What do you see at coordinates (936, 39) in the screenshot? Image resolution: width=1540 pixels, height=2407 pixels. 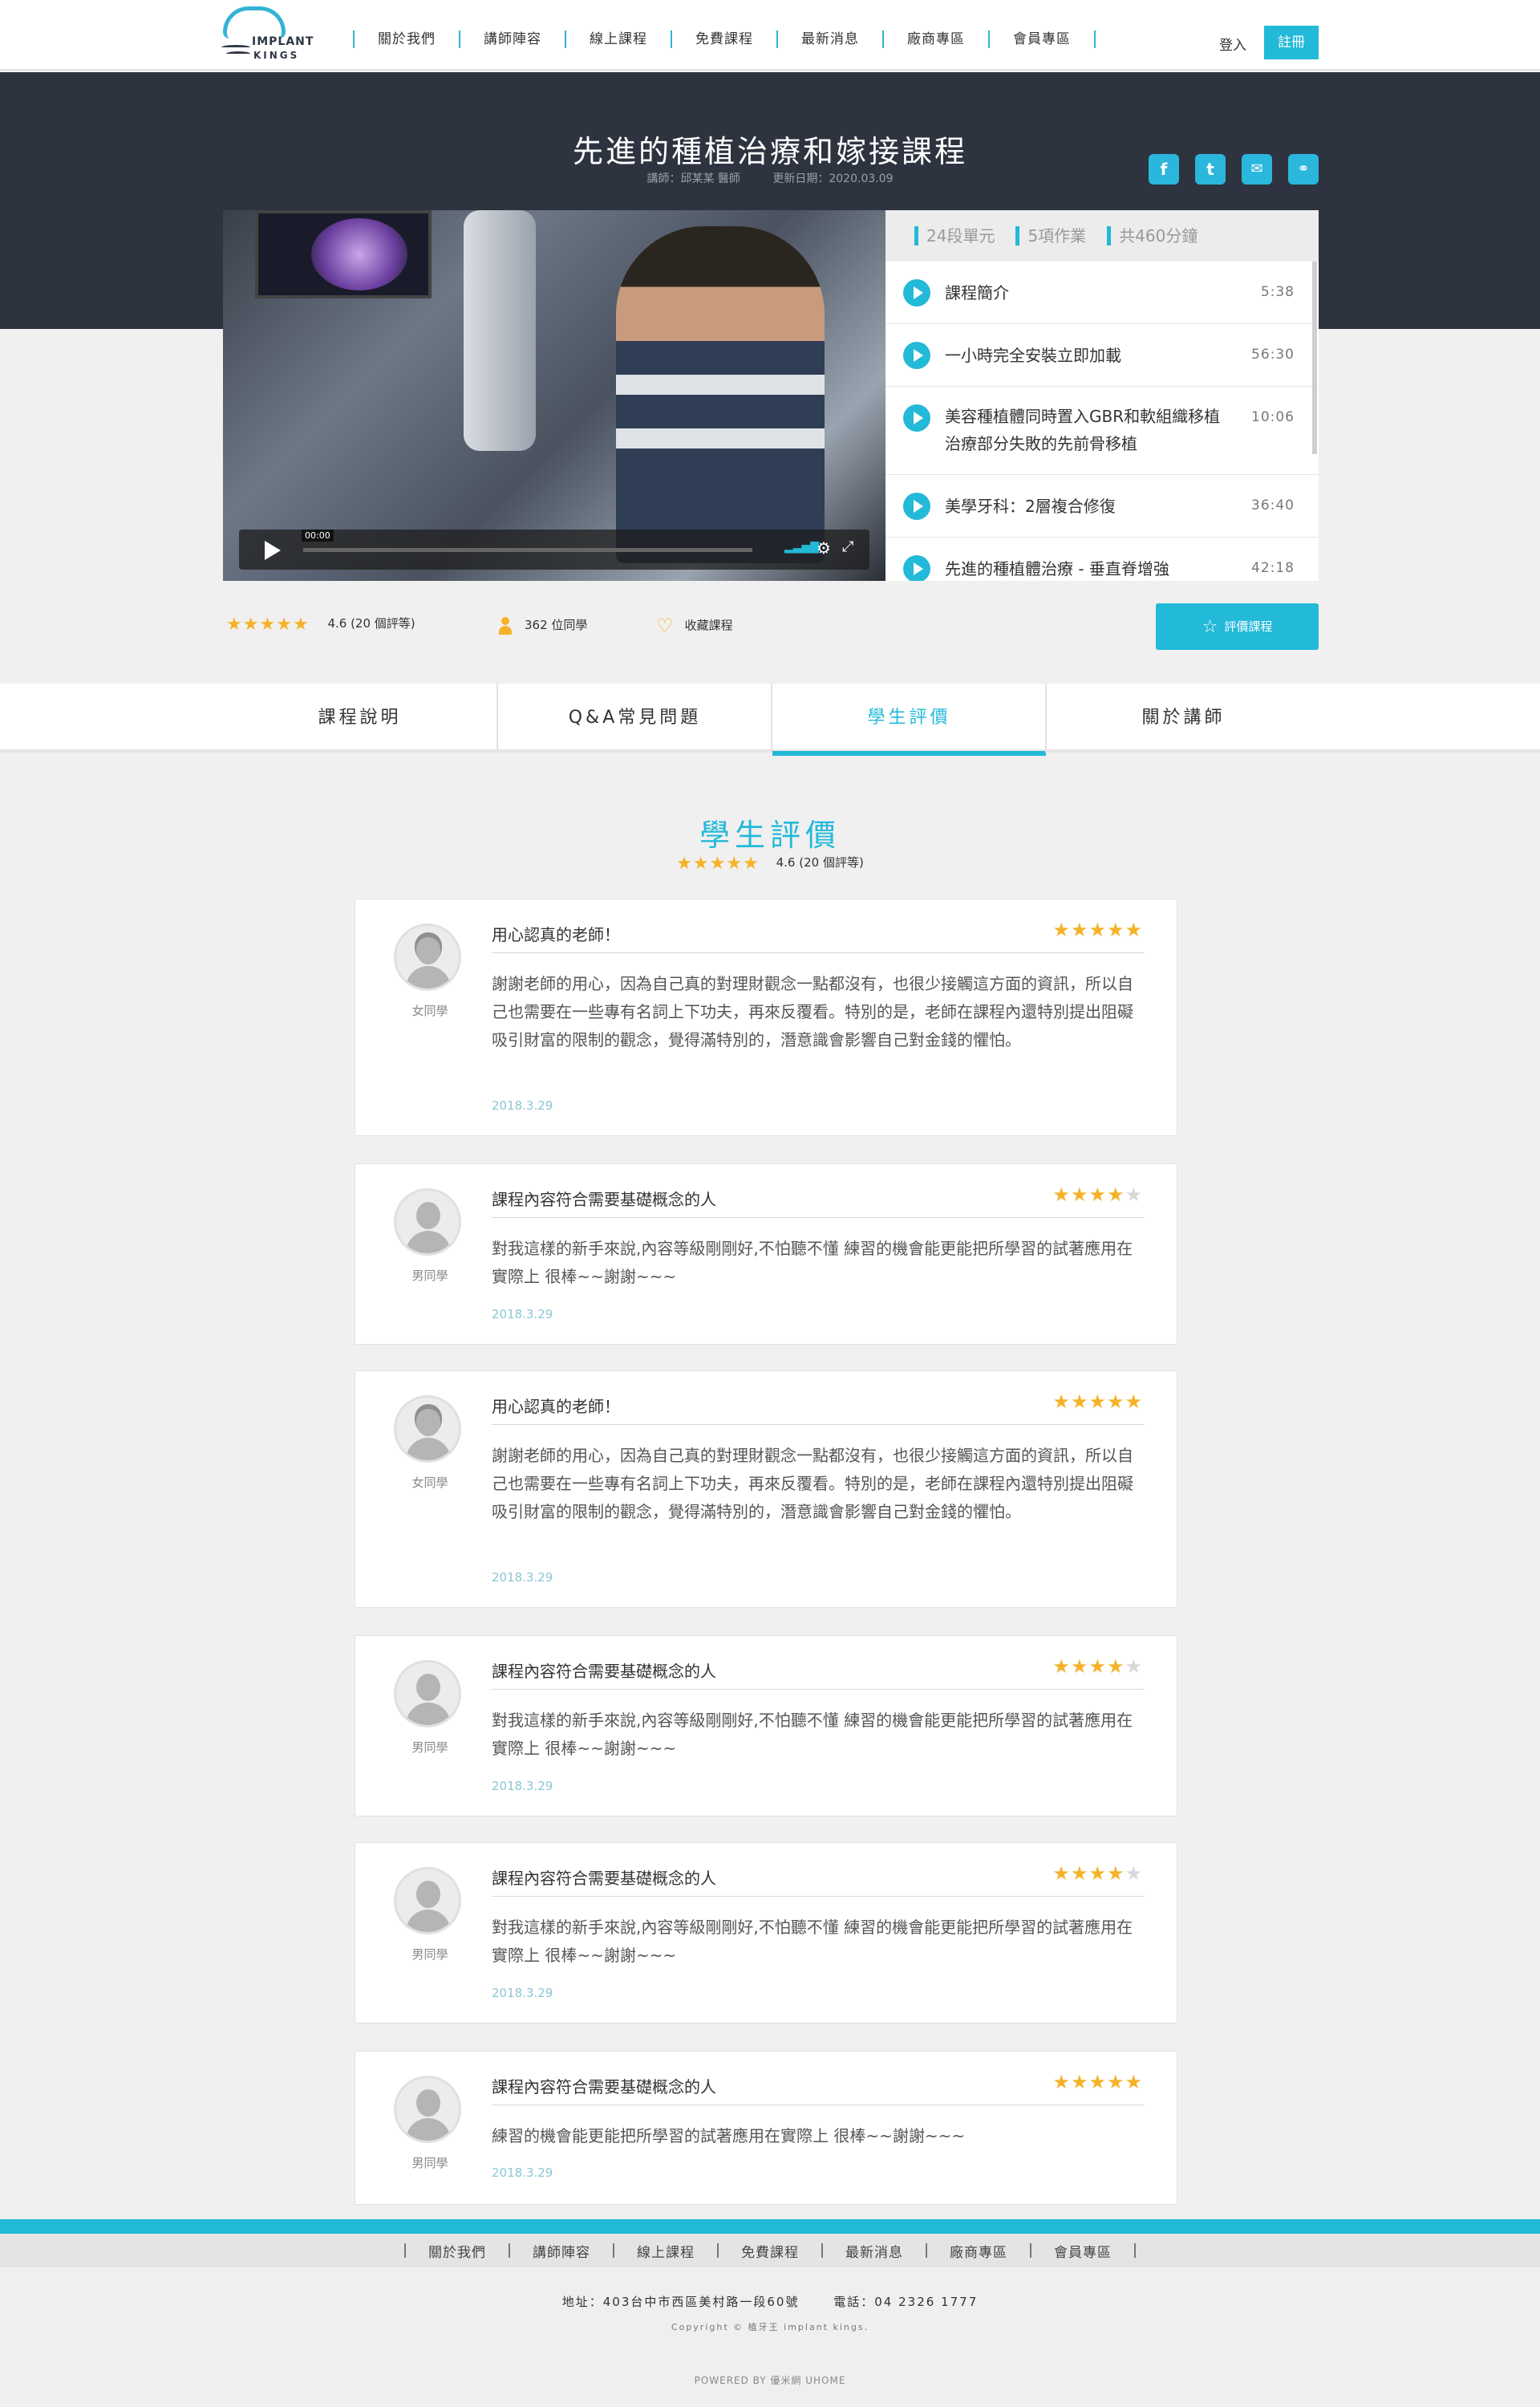 I see `nav-item-vendors: 廠商專區` at bounding box center [936, 39].